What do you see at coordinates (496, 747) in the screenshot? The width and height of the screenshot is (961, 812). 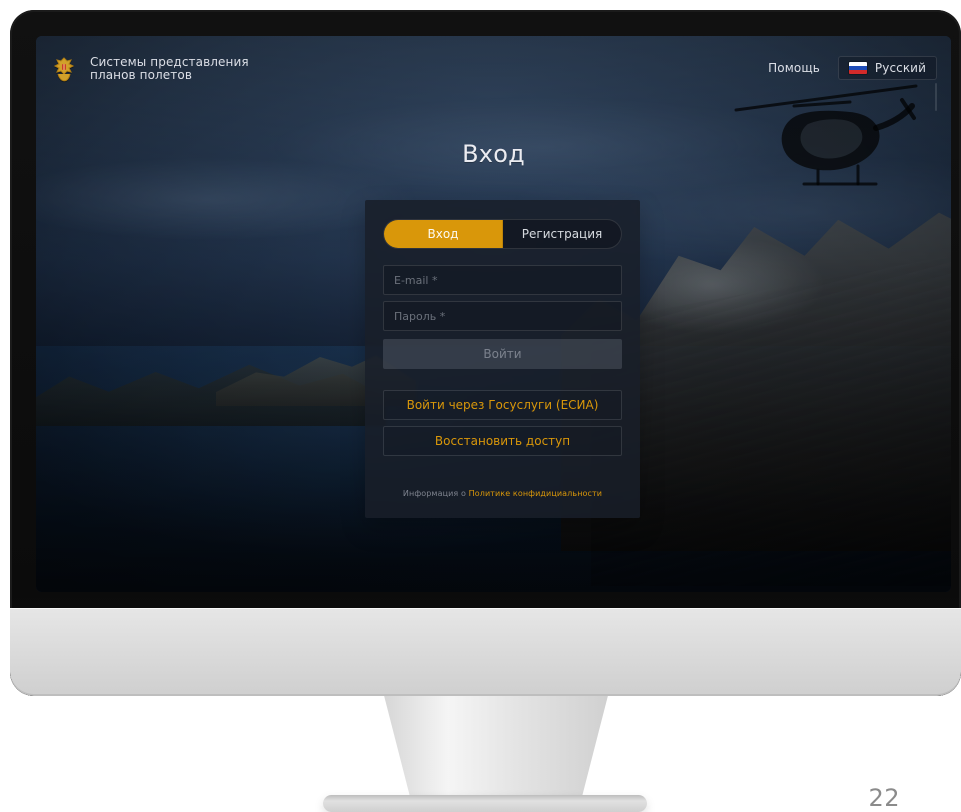 I see `monitor-stand` at bounding box center [496, 747].